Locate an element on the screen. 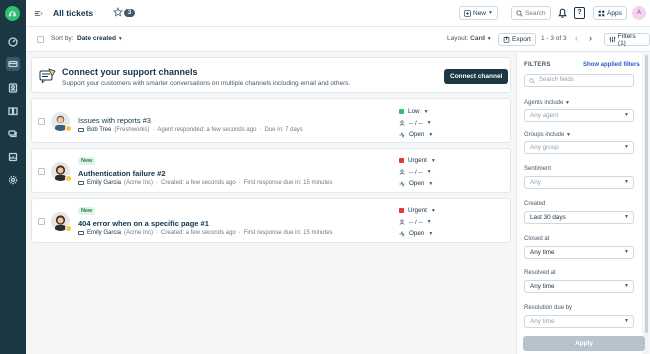 The image size is (650, 354). user-avatar: A is located at coordinates (639, 13).